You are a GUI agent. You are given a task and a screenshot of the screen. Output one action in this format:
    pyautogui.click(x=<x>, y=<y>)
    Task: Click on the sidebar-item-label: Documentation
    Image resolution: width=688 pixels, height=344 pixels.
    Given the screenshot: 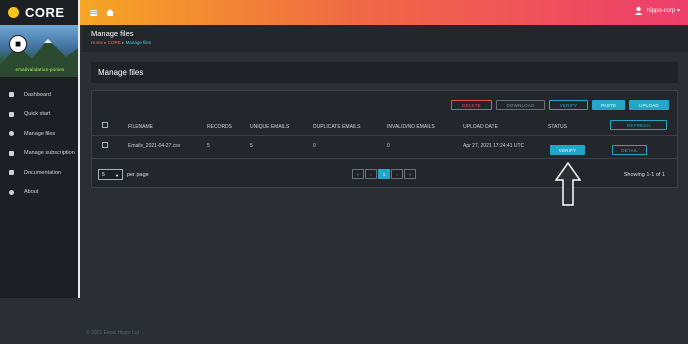 What is the action you would take?
    pyautogui.click(x=42, y=172)
    